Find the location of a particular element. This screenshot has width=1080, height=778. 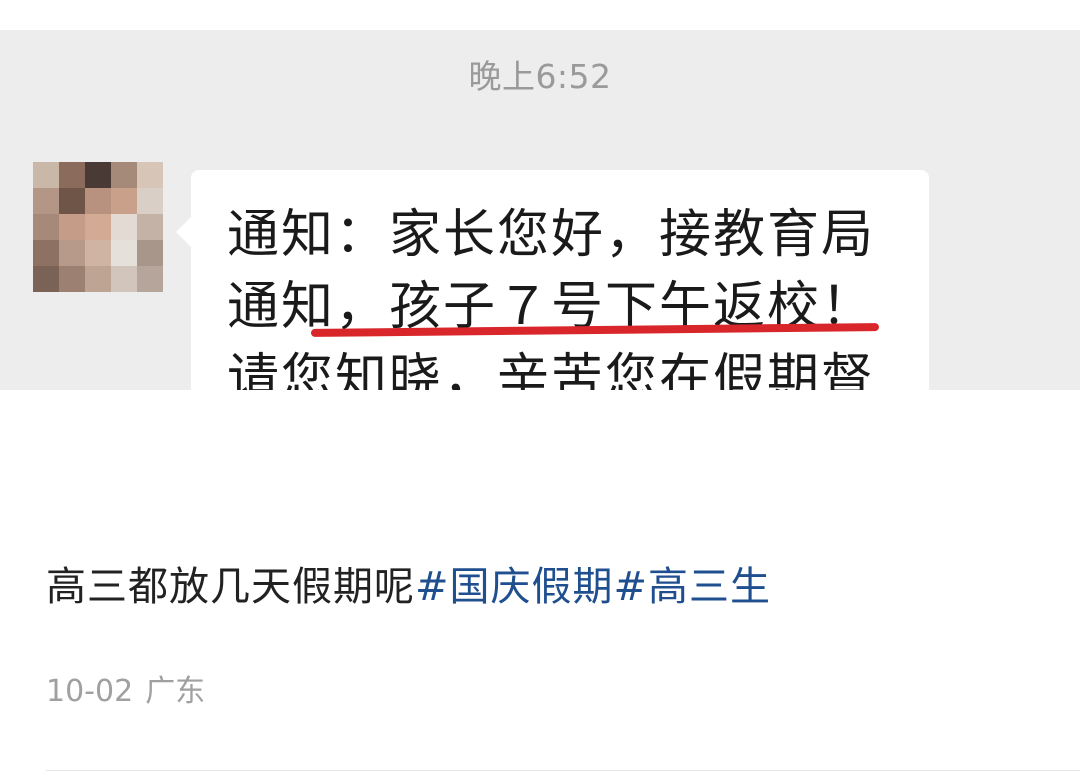

post-meta: 10-02 广东 is located at coordinates (125, 688).